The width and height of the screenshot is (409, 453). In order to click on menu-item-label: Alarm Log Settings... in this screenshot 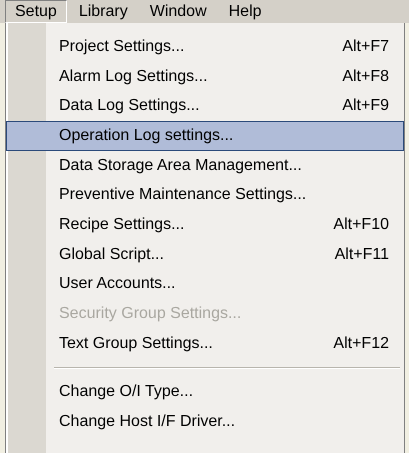, I will do `click(134, 77)`.